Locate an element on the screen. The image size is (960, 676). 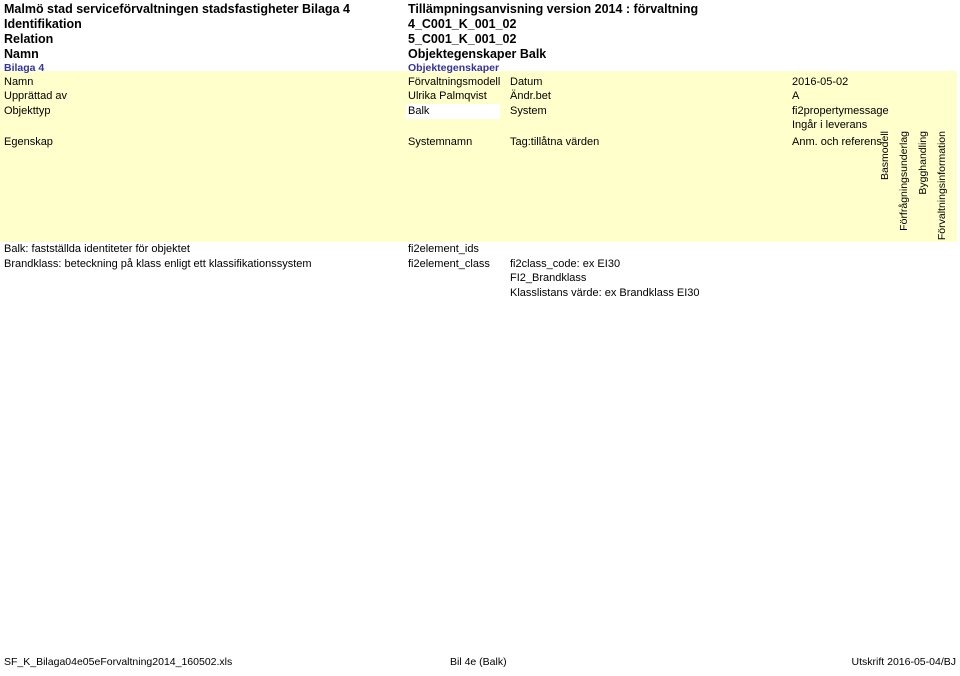
header-fill-right is located at coordinates (680, 156).